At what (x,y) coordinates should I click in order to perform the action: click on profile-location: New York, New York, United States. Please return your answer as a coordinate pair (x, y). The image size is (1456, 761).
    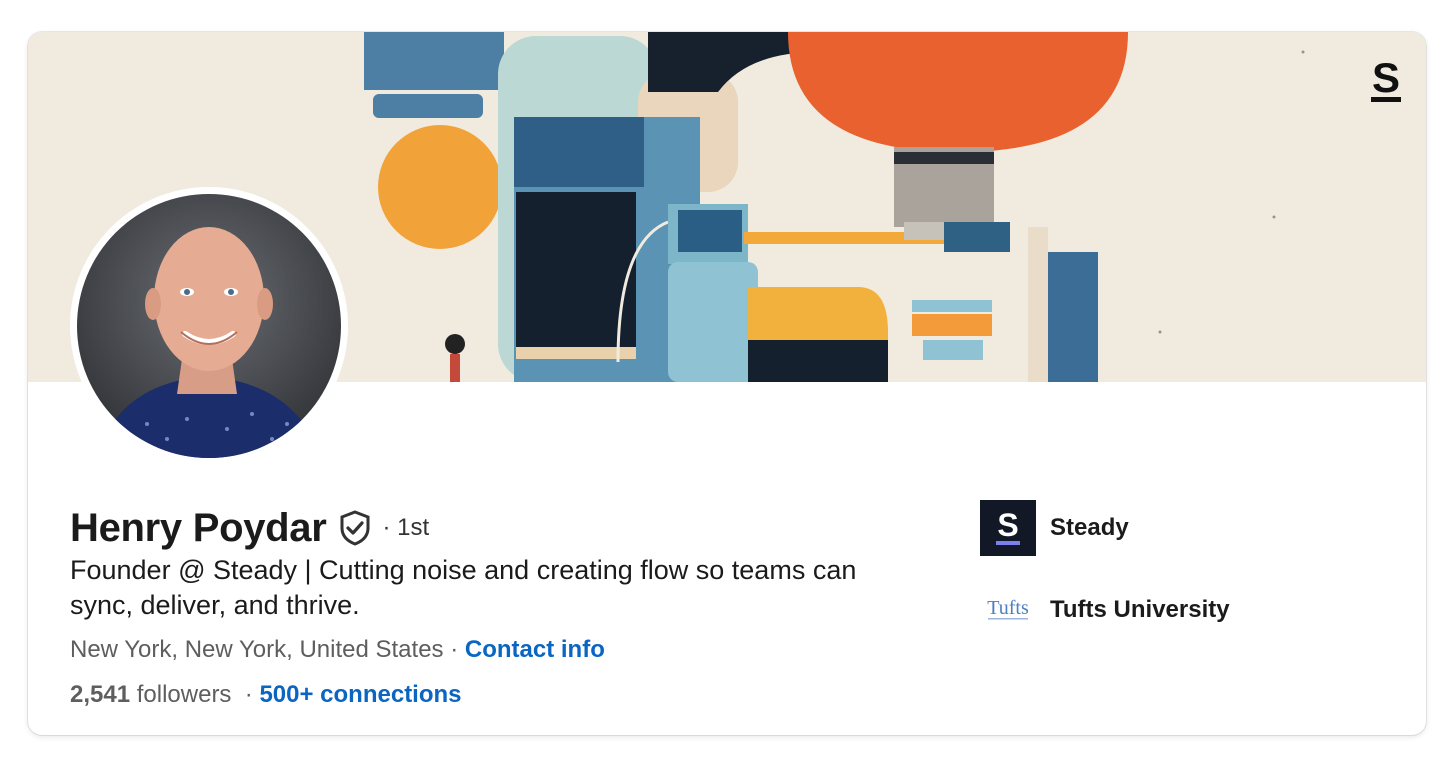
    Looking at the image, I should click on (257, 649).